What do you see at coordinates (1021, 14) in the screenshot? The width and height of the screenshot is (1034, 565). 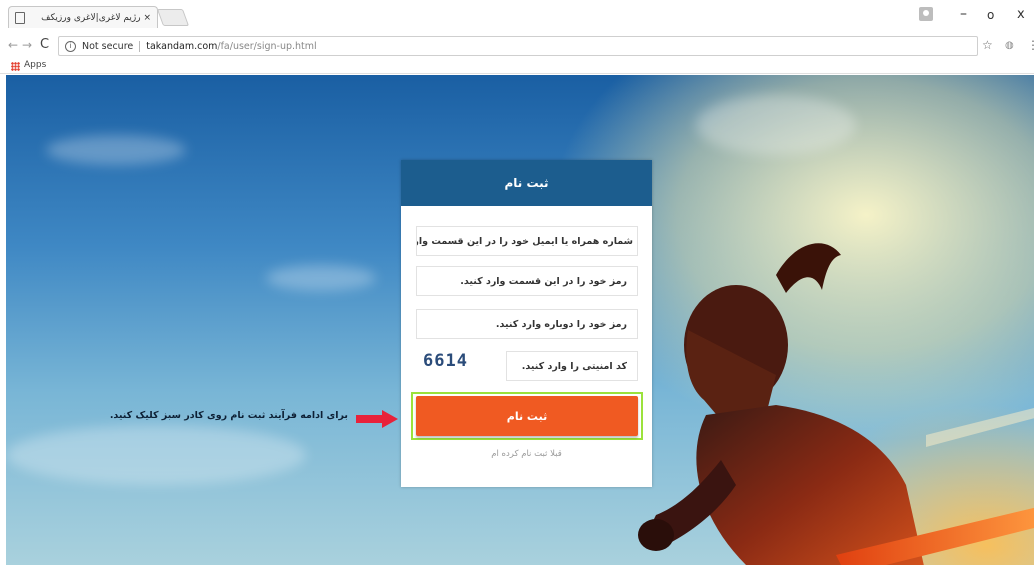 I see `close-window-button: x` at bounding box center [1021, 14].